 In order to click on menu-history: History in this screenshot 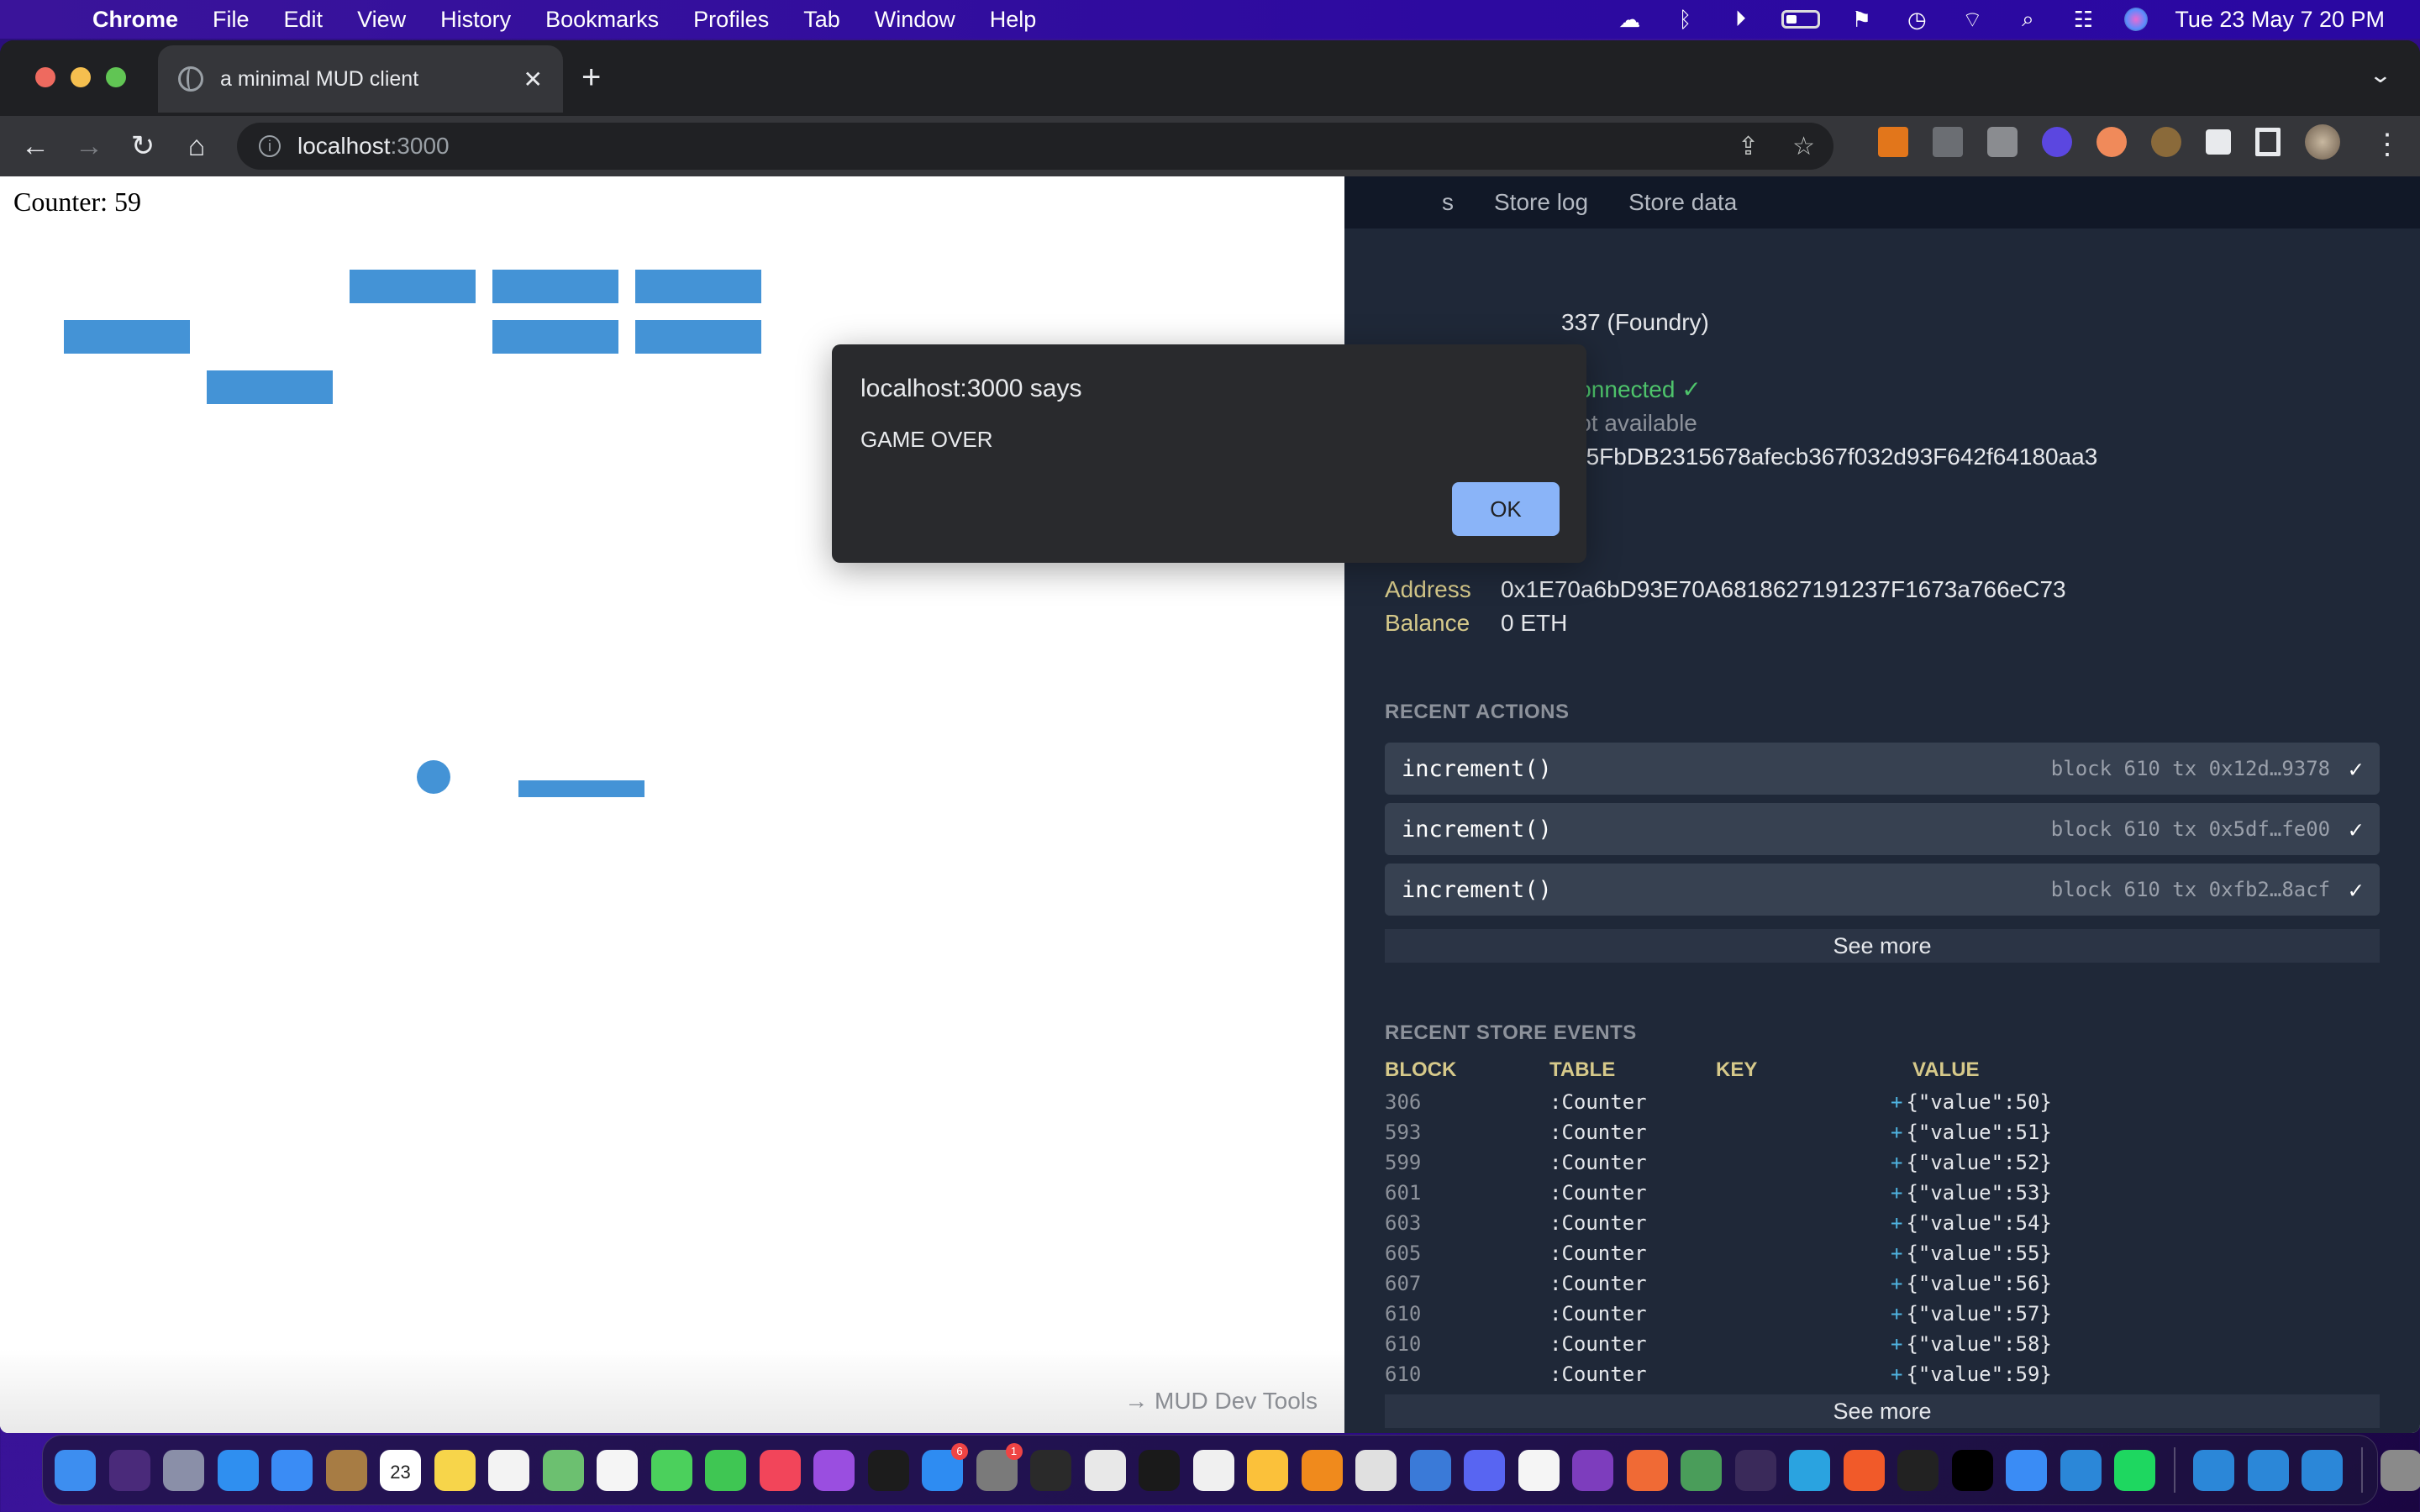, I will do `click(476, 20)`.